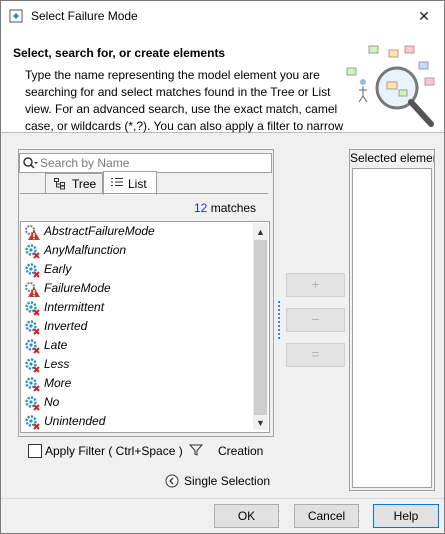 The image size is (445, 534). What do you see at coordinates (222, 498) in the screenshot?
I see `footer-divider` at bounding box center [222, 498].